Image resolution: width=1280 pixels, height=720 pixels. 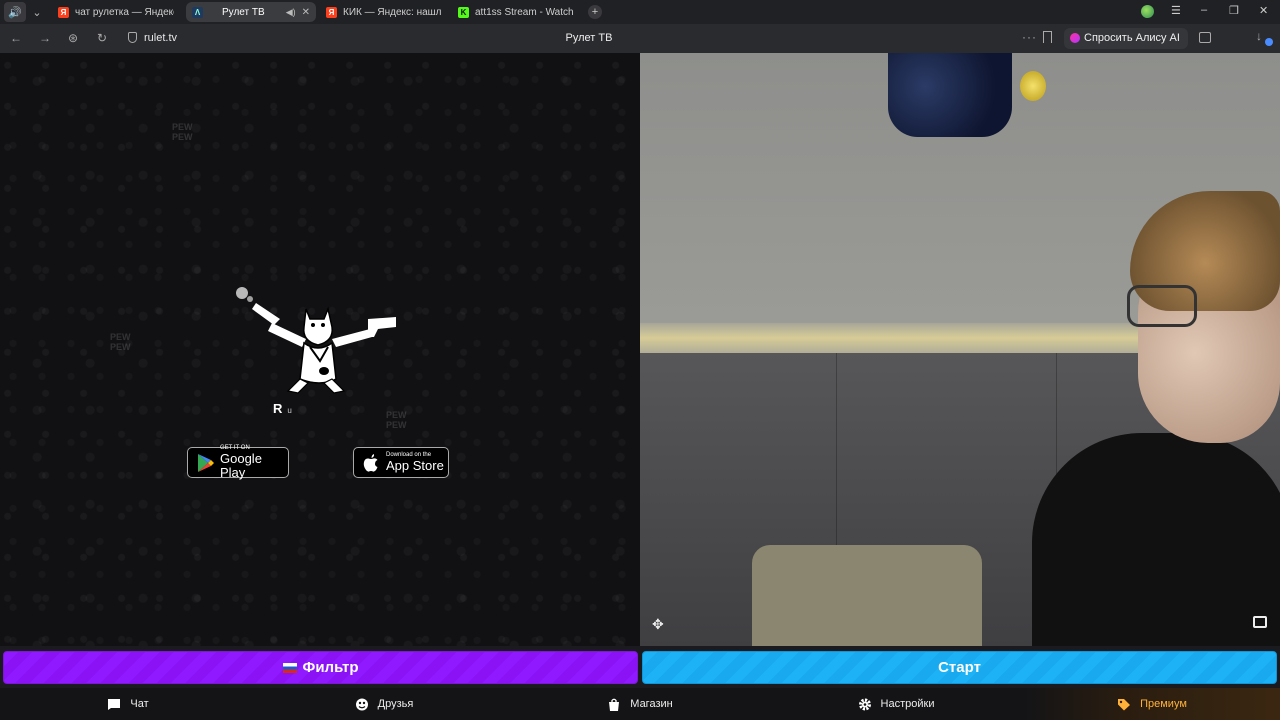 I want to click on speaker-icon: ◀), so click(x=291, y=12).